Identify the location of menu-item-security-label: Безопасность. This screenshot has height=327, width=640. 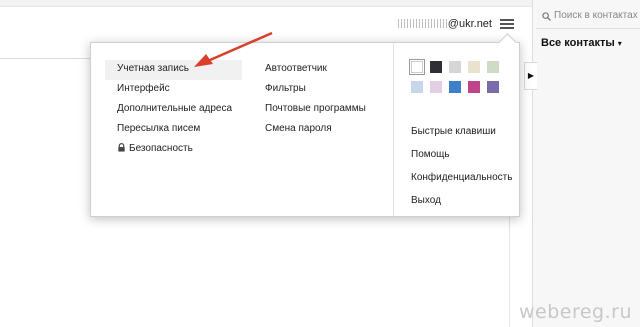
(161, 148).